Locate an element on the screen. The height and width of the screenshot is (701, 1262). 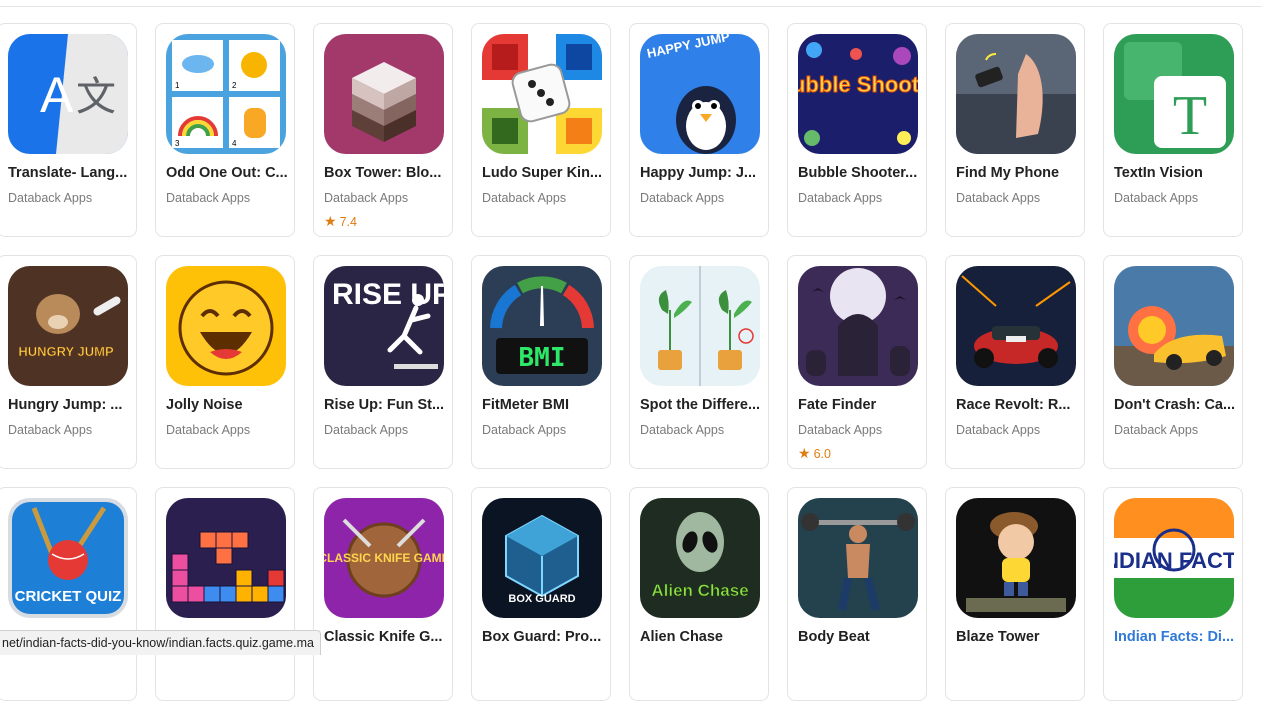
app-card: Don't Crash: Ca... Databack Apps is located at coordinates (1173, 362).